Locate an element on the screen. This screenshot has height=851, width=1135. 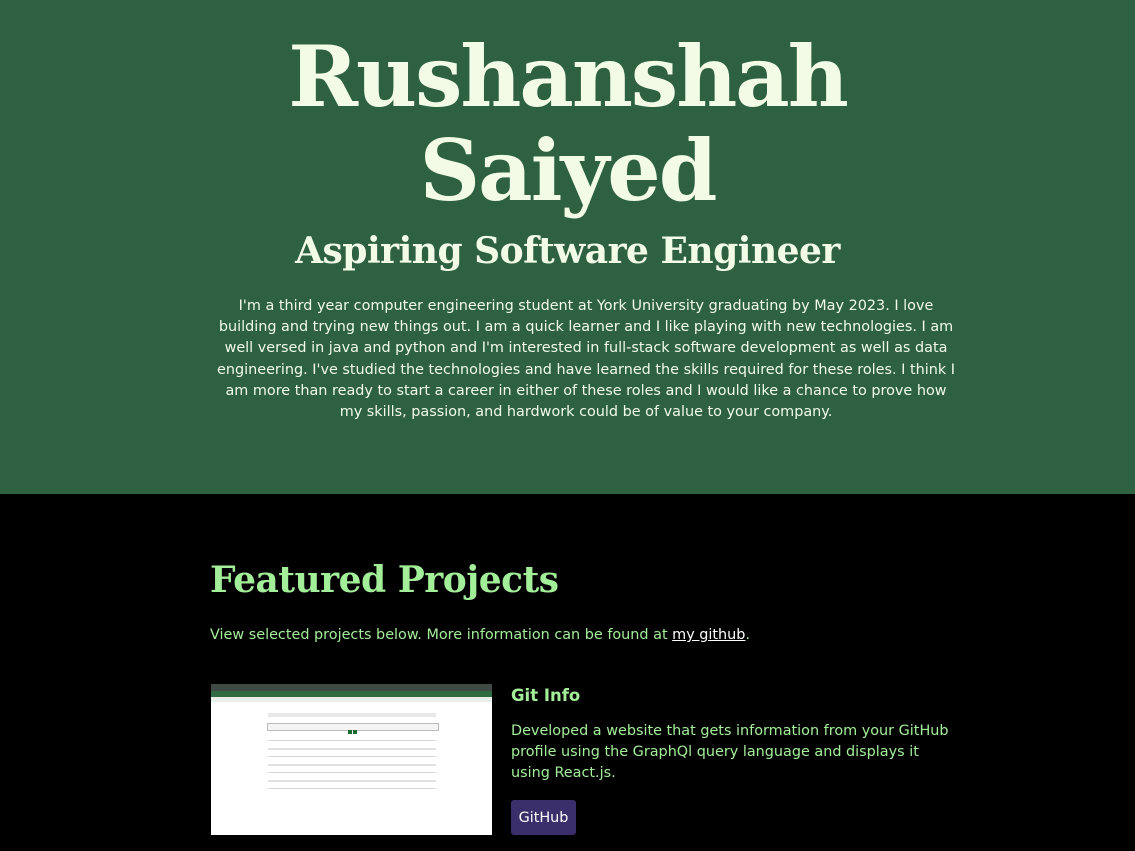
thumb-bookmarks is located at coordinates (351, 699).